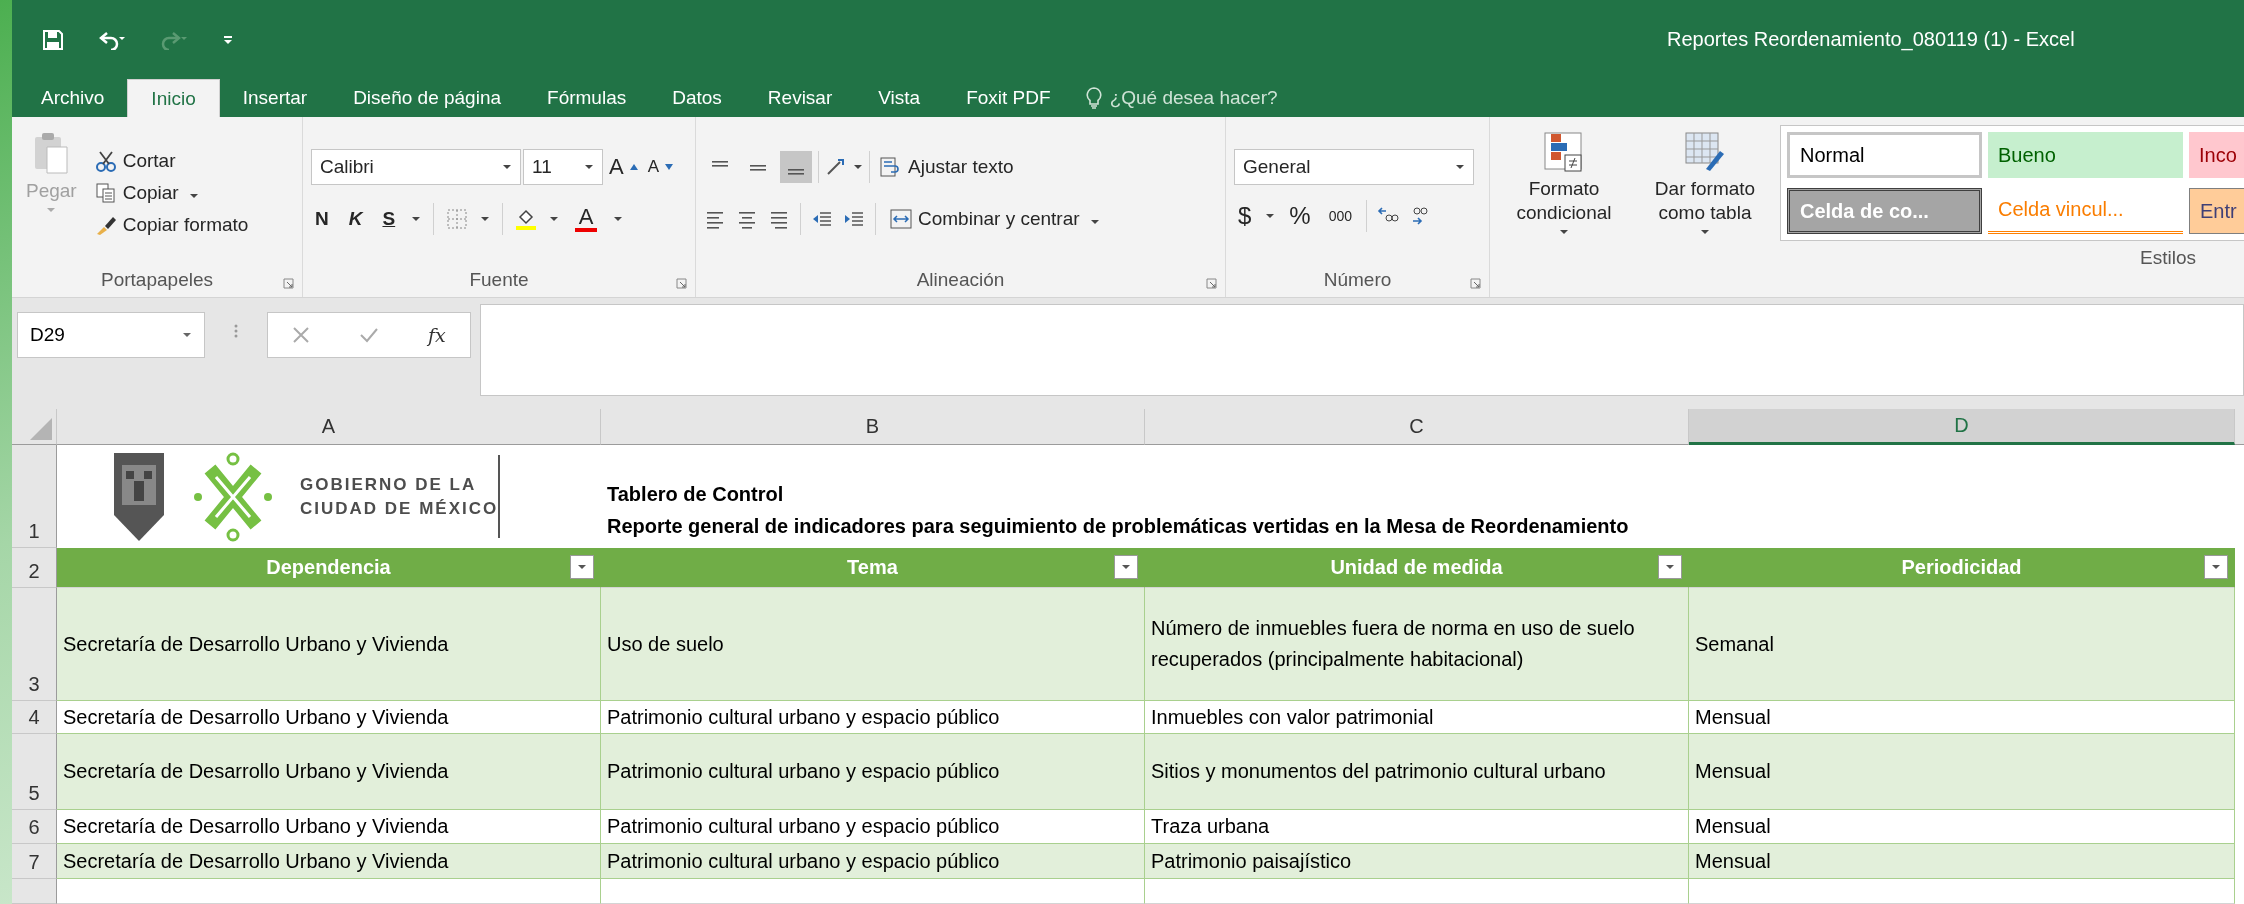  What do you see at coordinates (457, 219) in the screenshot?
I see `borders-icon` at bounding box center [457, 219].